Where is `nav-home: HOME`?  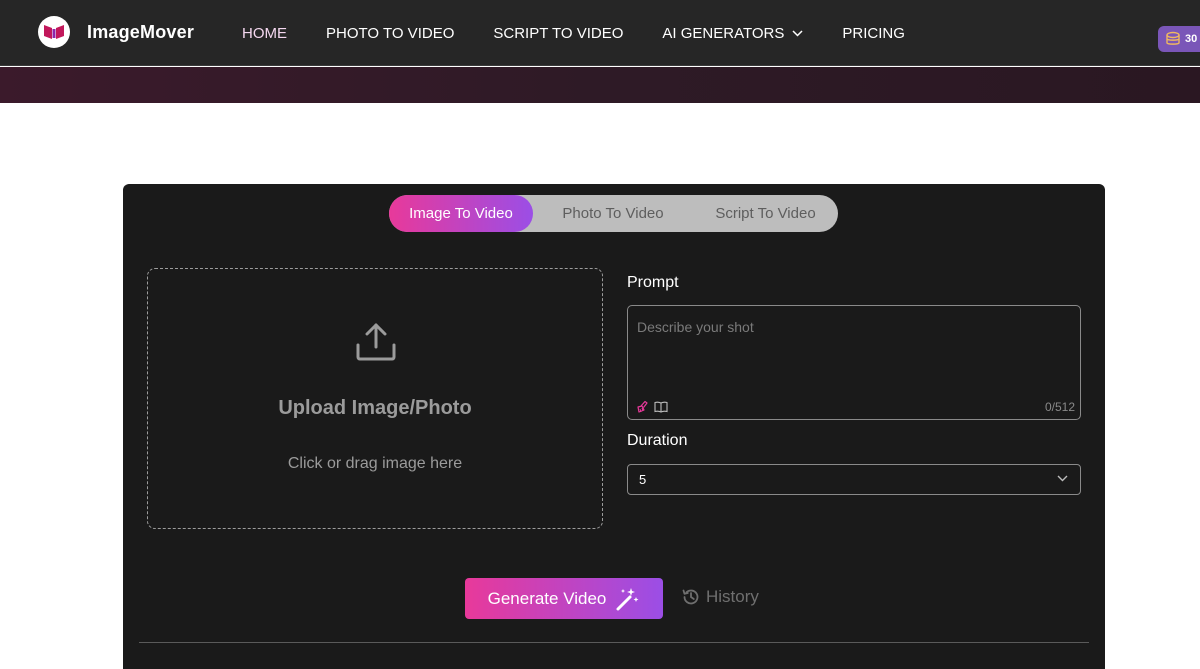 nav-home: HOME is located at coordinates (264, 33).